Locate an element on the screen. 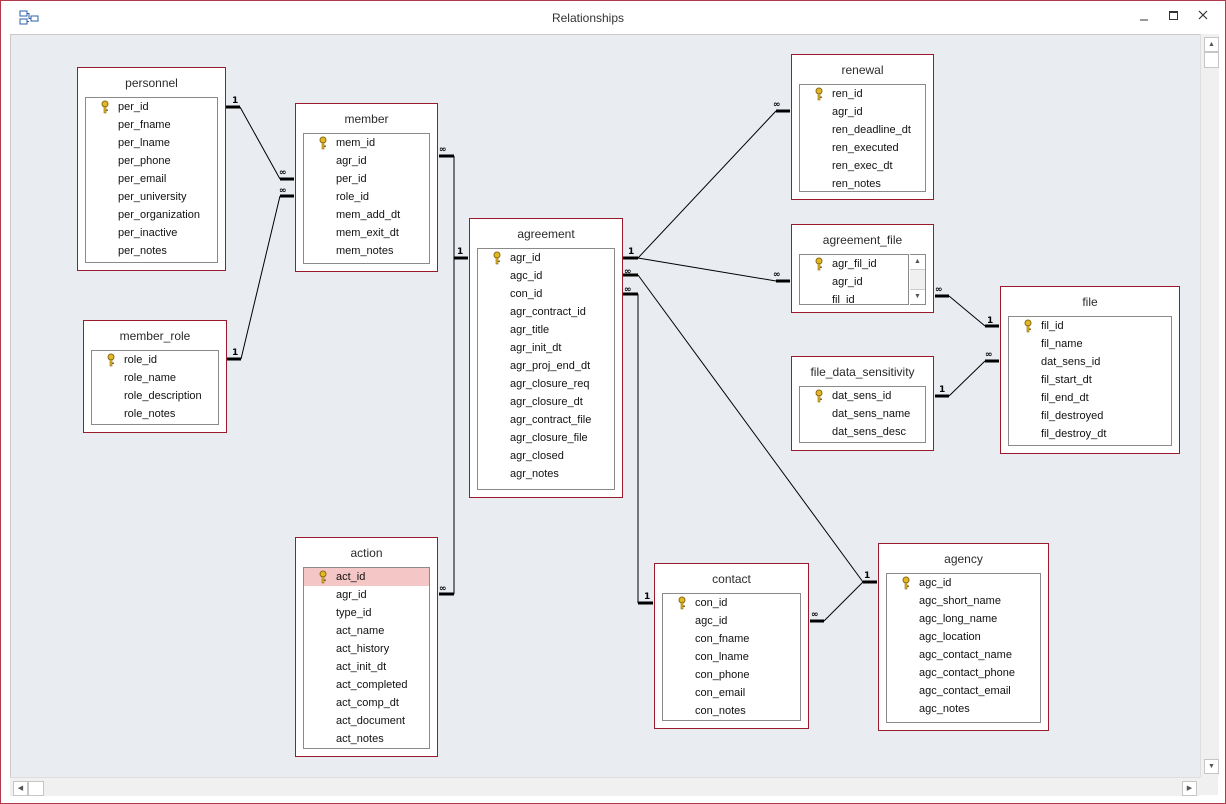  field-item: agc_contact_email is located at coordinates (963, 691).